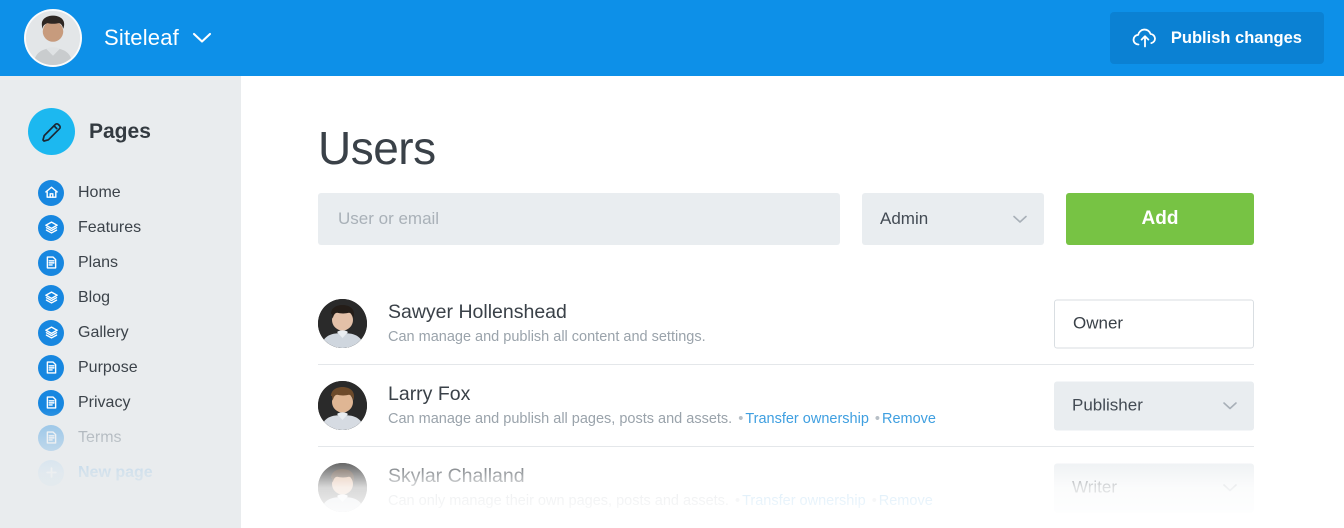 The image size is (1344, 528). What do you see at coordinates (1154, 323) in the screenshot?
I see `user-role-select: Owner` at bounding box center [1154, 323].